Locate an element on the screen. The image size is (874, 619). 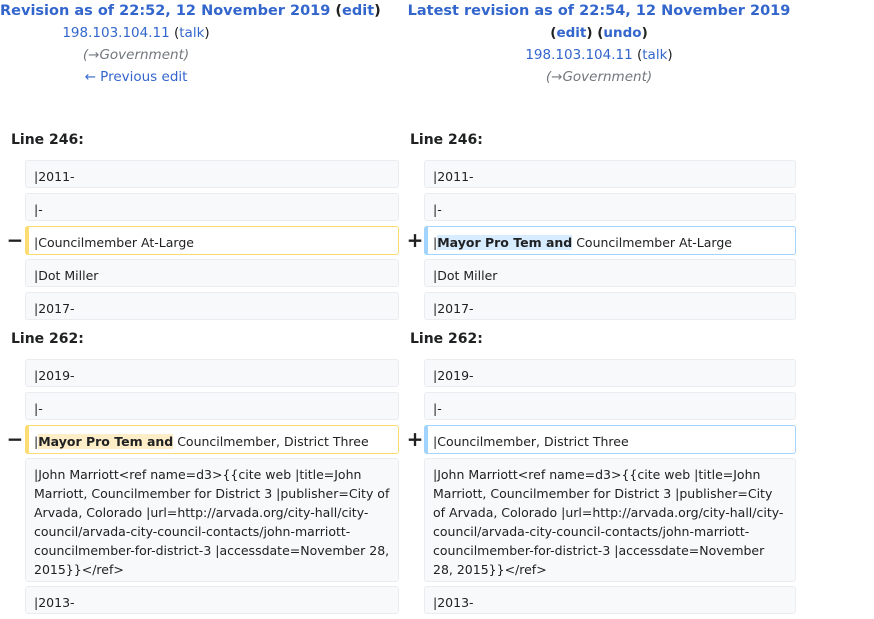
line-number-right: Line 262: is located at coordinates (446, 339).